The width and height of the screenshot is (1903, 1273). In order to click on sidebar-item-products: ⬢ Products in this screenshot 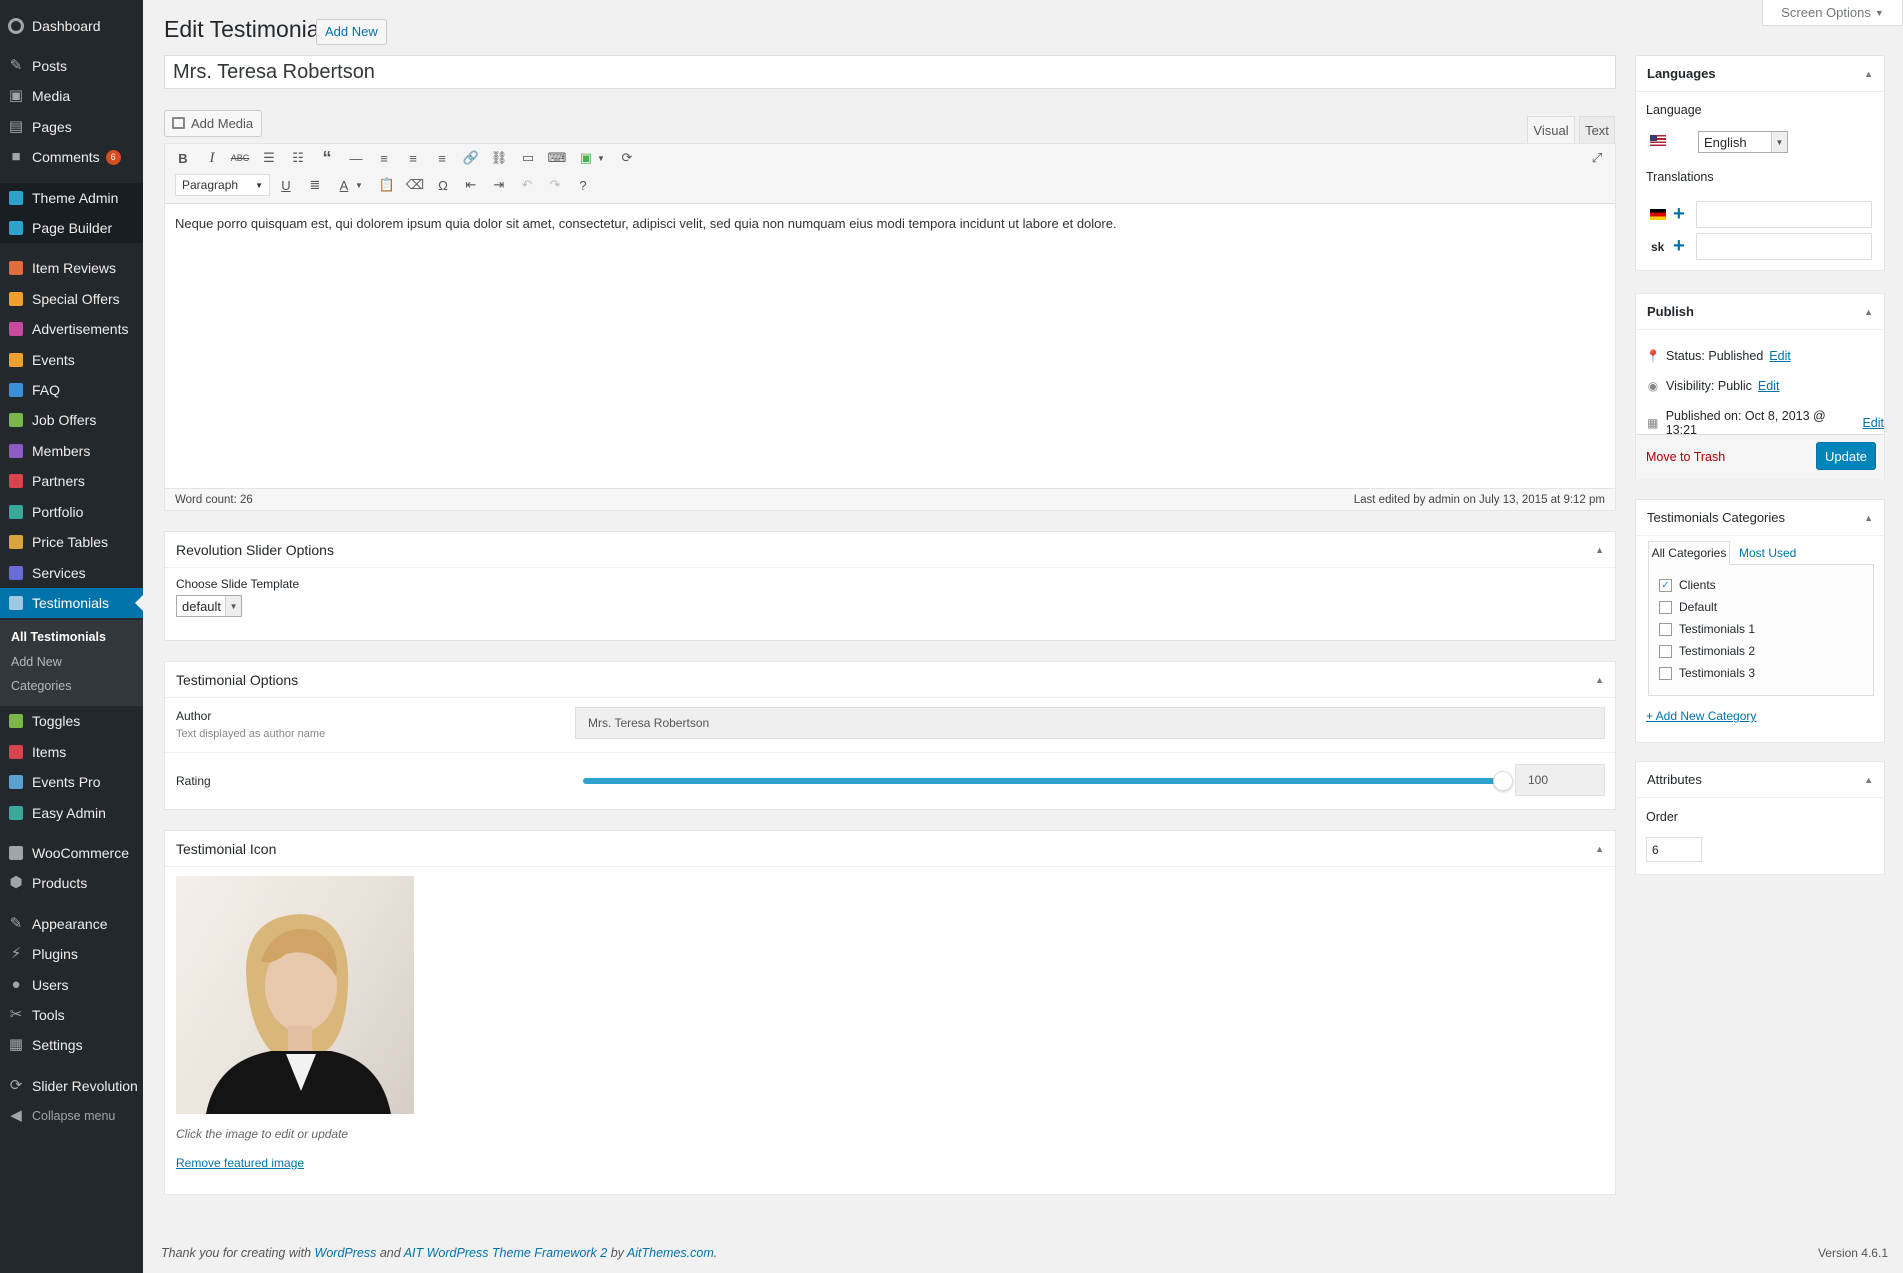, I will do `click(71, 883)`.